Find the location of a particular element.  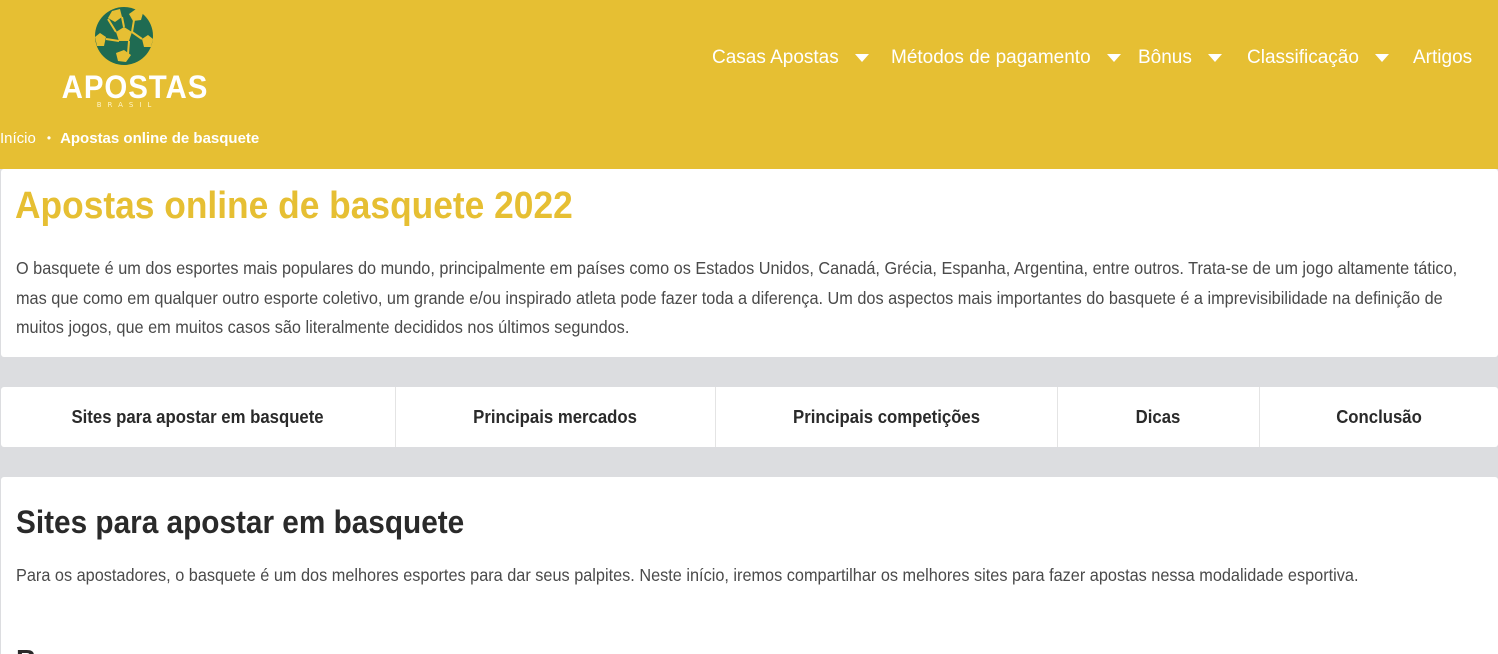

breadcrumb: Início • Apostas online de basquete is located at coordinates (129, 138).